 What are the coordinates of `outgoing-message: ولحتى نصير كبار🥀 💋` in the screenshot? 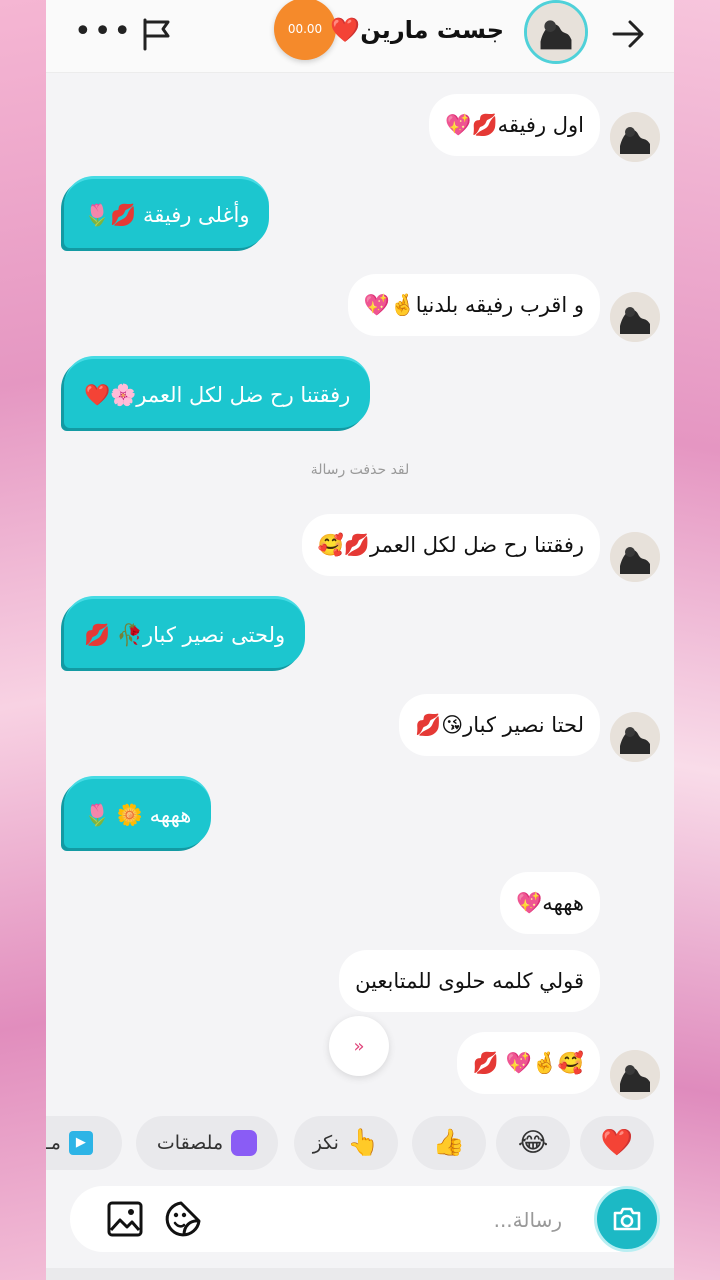 It's located at (185, 632).